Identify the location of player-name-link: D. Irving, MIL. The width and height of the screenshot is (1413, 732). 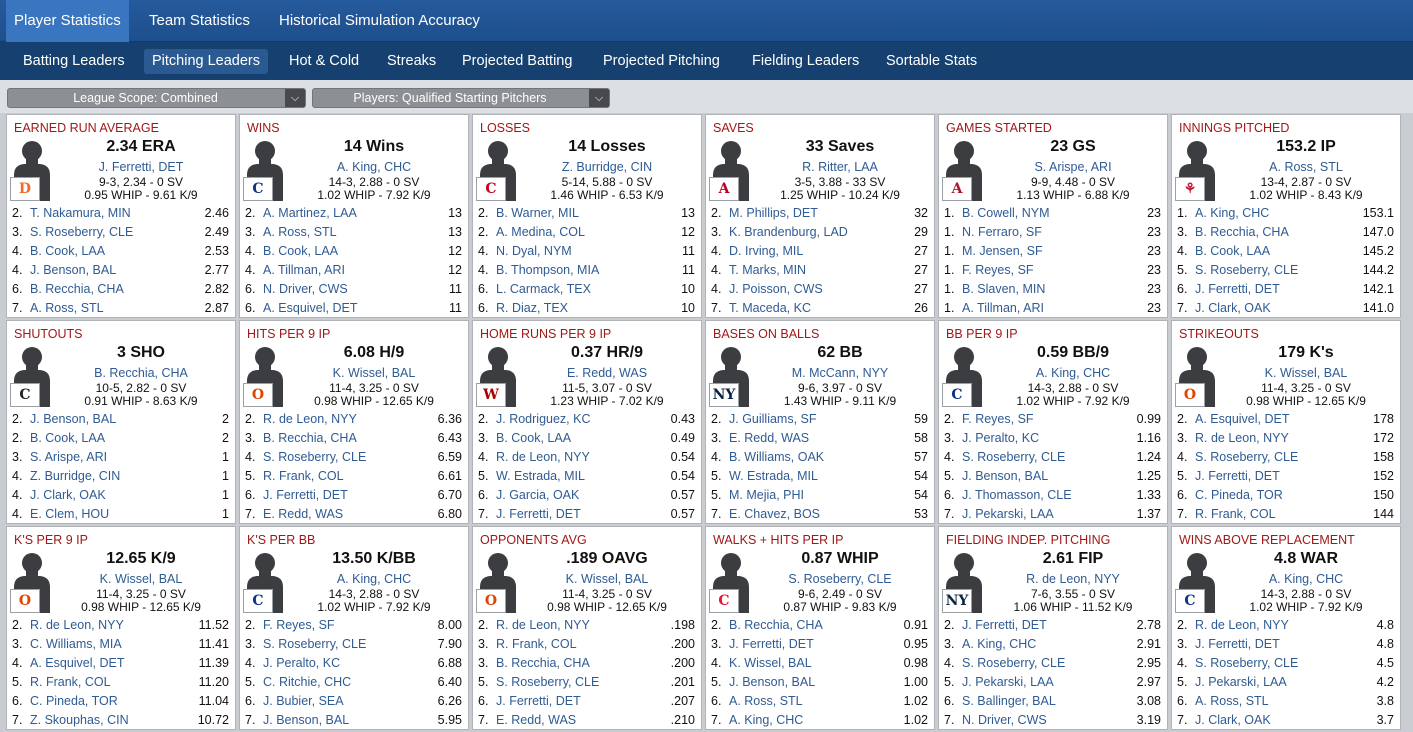
(766, 251).